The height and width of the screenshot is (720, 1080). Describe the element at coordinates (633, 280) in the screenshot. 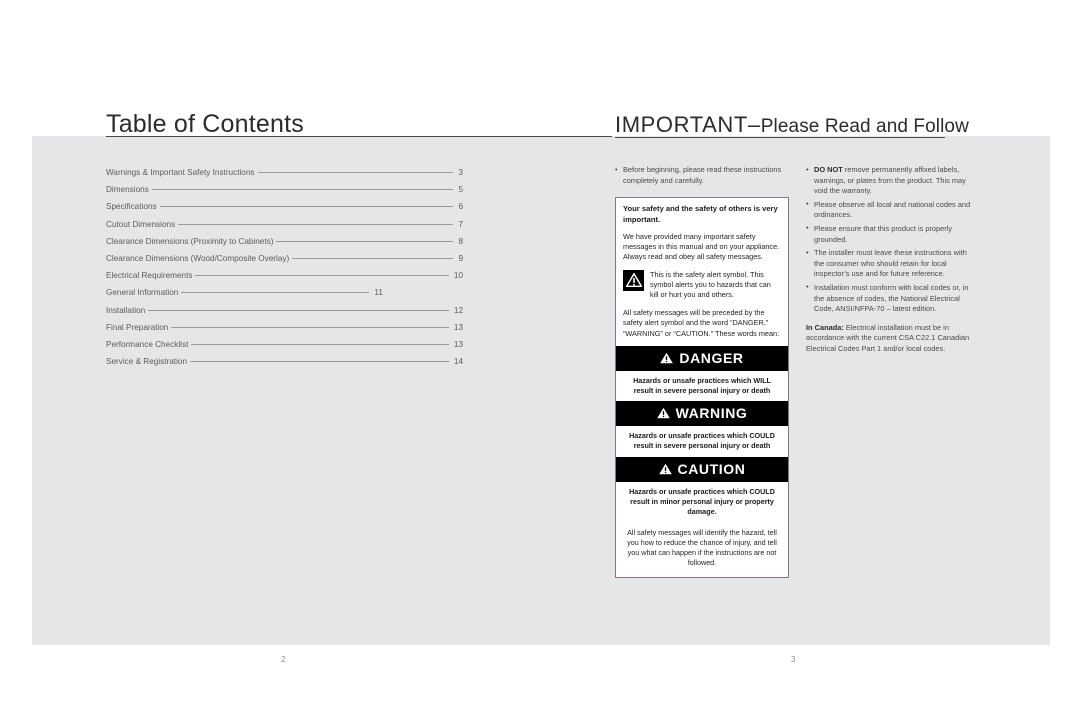

I see `safety-alert-symbol-icon` at that location.